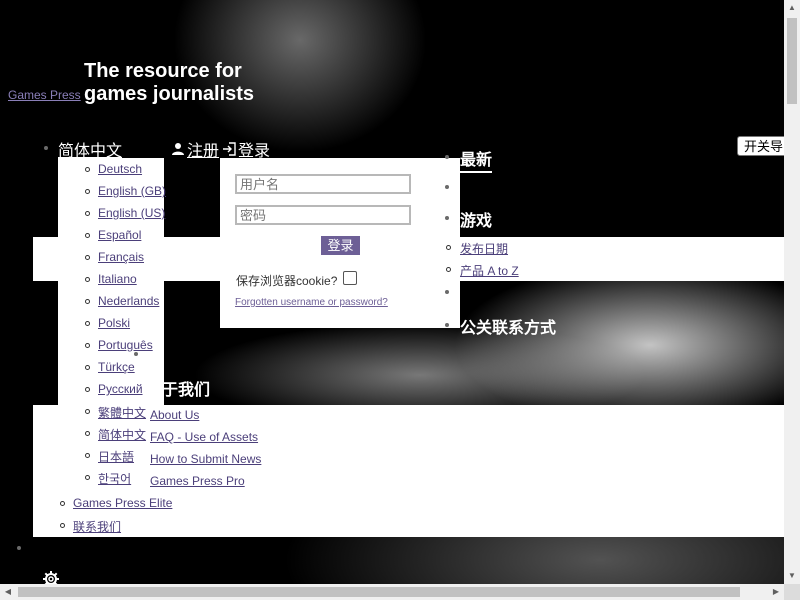  What do you see at coordinates (178, 388) in the screenshot?
I see `nav-about-us: 关于我们` at bounding box center [178, 388].